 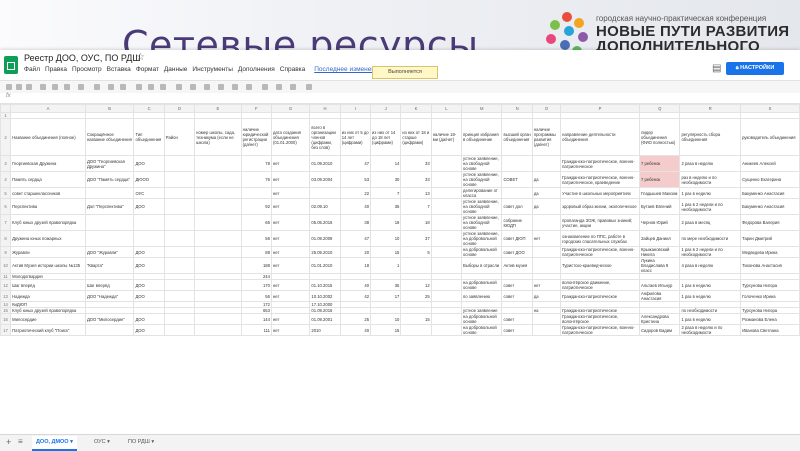 What do you see at coordinates (355, 238) in the screenshot?
I see `table-cell: 47` at bounding box center [355, 238].